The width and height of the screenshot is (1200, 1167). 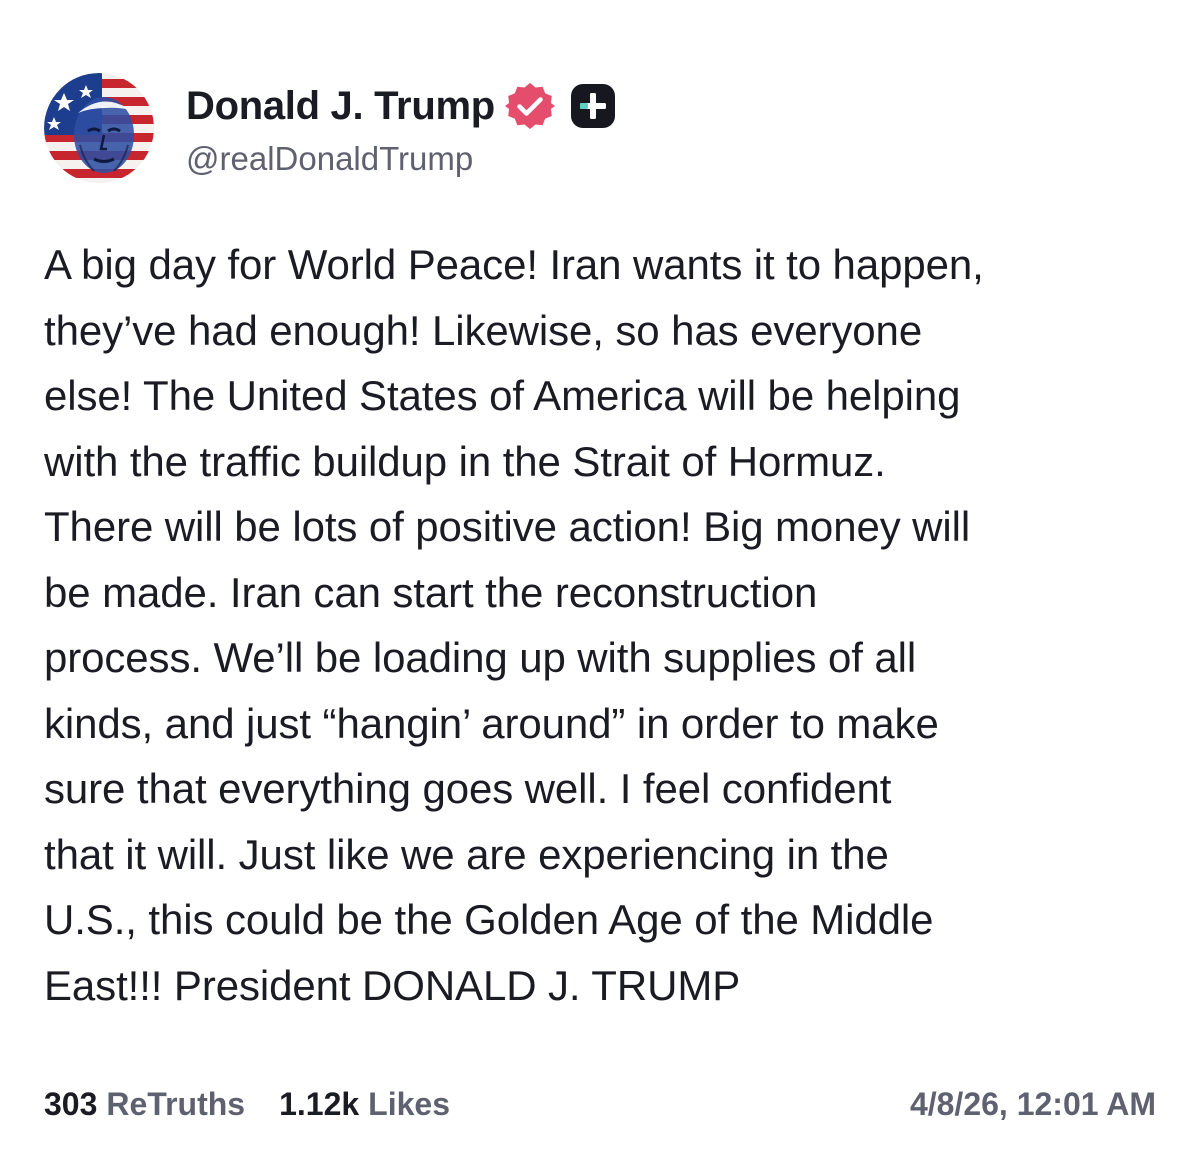 I want to click on verified-badge-icon, so click(x=529, y=106).